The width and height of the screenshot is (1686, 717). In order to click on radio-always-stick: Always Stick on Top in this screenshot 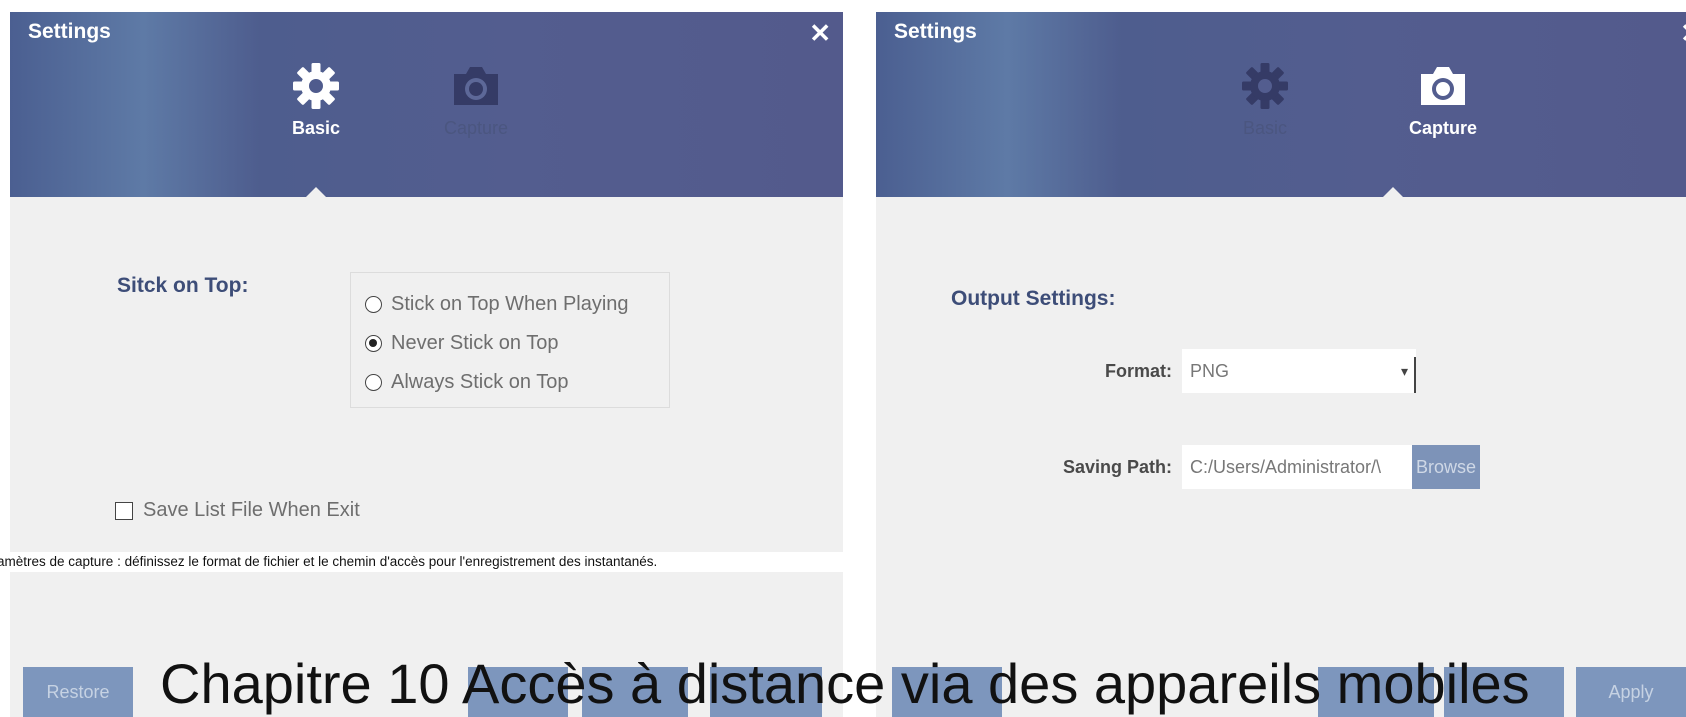, I will do `click(510, 382)`.